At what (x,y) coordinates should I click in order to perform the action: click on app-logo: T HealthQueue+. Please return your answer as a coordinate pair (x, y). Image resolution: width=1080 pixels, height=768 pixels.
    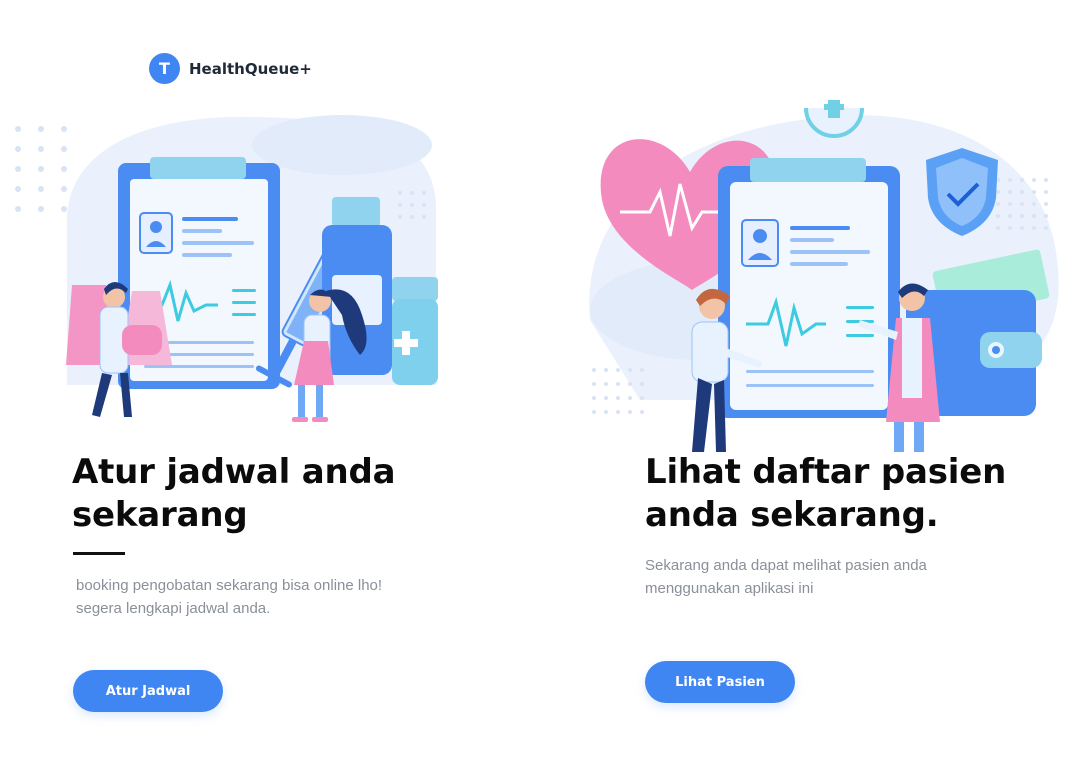
    Looking at the image, I should click on (230, 68).